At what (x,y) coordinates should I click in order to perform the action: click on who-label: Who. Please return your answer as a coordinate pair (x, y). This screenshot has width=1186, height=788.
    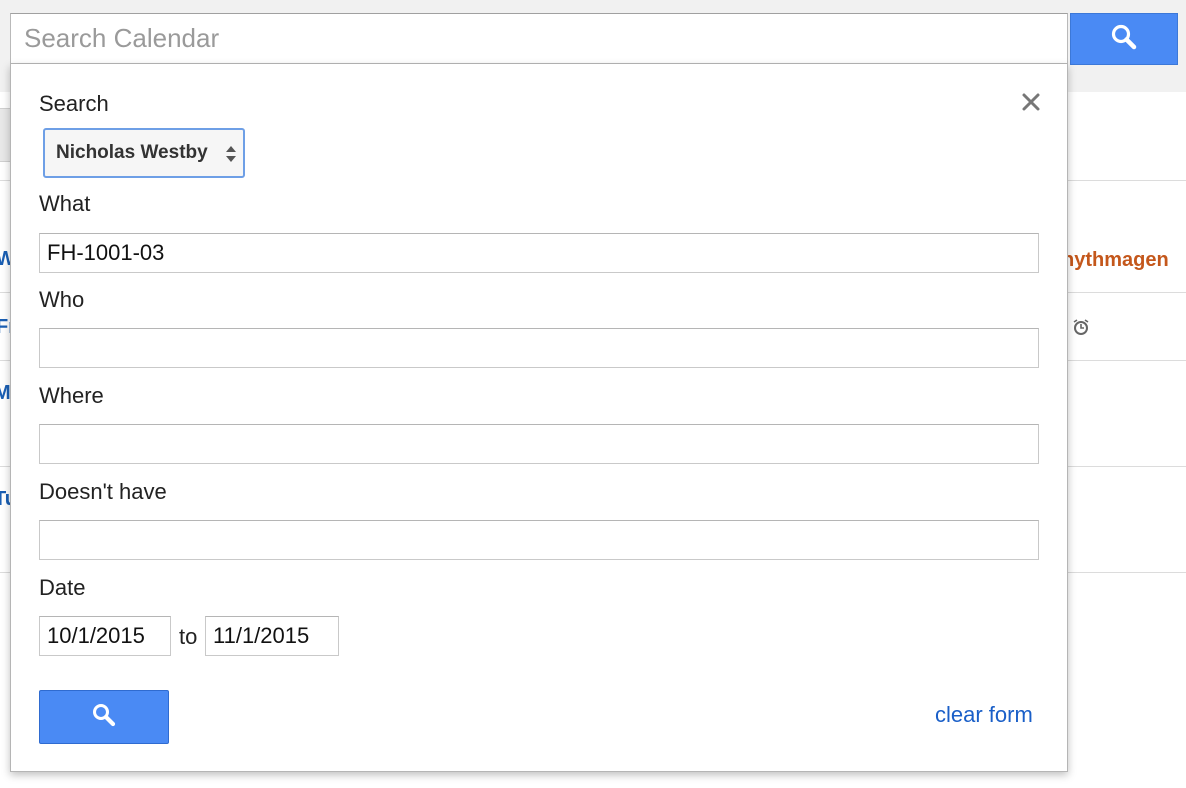
    Looking at the image, I should click on (62, 299).